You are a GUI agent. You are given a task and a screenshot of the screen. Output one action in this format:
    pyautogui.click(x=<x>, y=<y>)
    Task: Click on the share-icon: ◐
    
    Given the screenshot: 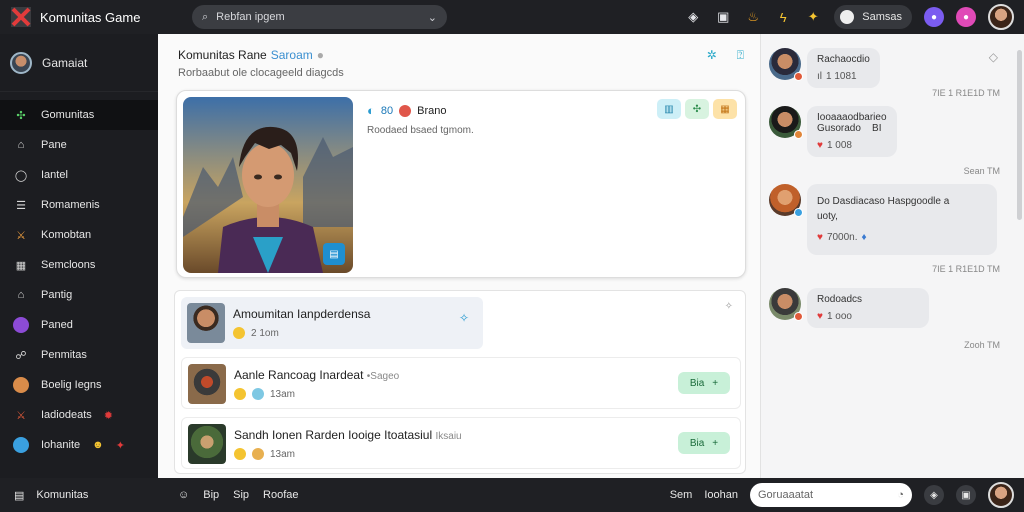 What is the action you would take?
    pyautogui.click(x=371, y=110)
    